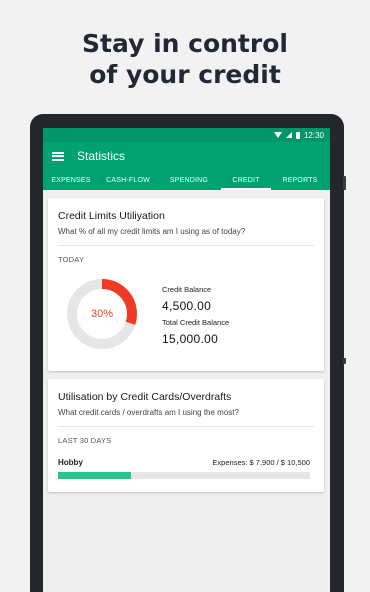 The image size is (370, 592). Describe the element at coordinates (313, 135) in the screenshot. I see `status-time: 12:30` at that location.